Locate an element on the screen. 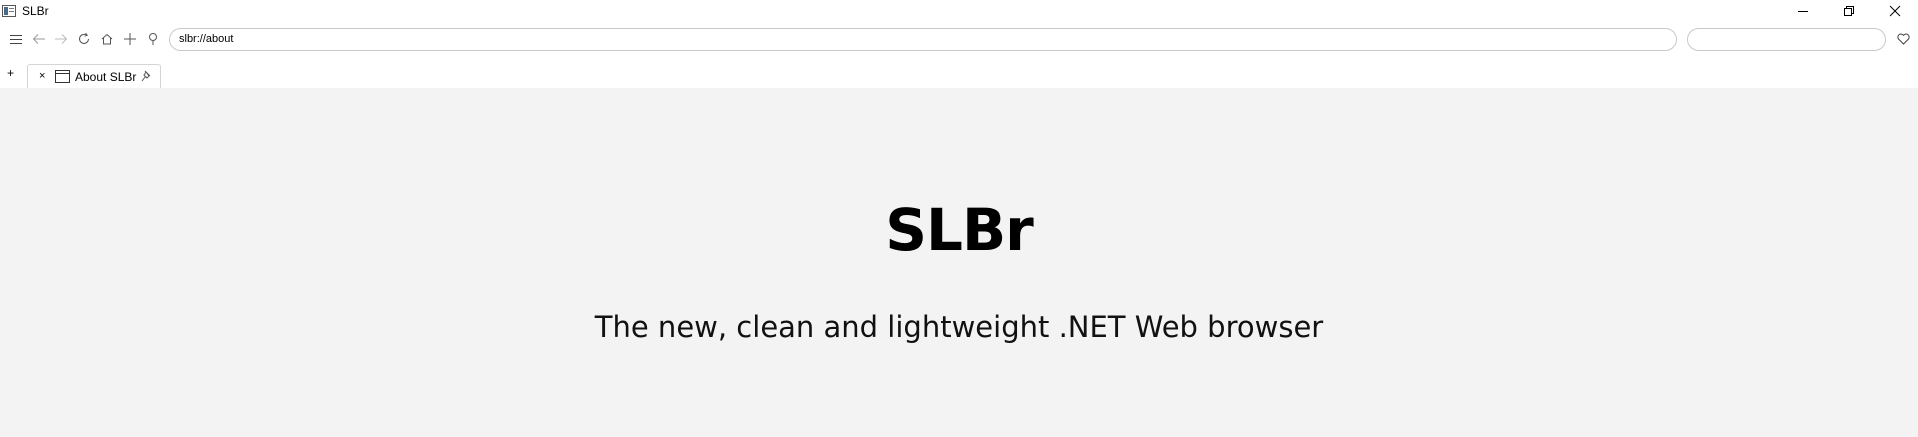 This screenshot has width=1918, height=437. restore-icon is located at coordinates (1849, 11).